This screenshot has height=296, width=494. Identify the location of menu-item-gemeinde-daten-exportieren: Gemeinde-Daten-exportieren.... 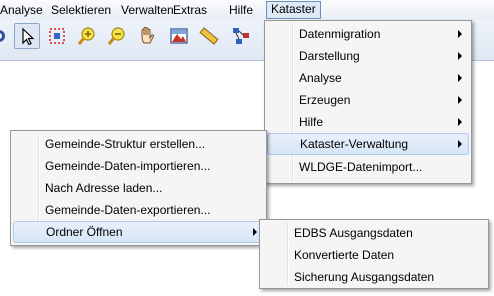
(138, 210).